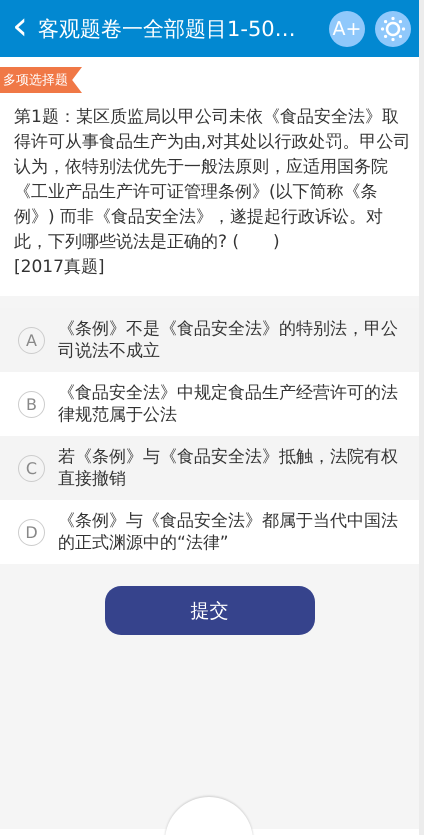 Image resolution: width=424 pixels, height=835 pixels. I want to click on answer-option: D 《条例》与《食品安全法》都属于当代中国法的正式渊源中的“法律”, so click(209, 532).